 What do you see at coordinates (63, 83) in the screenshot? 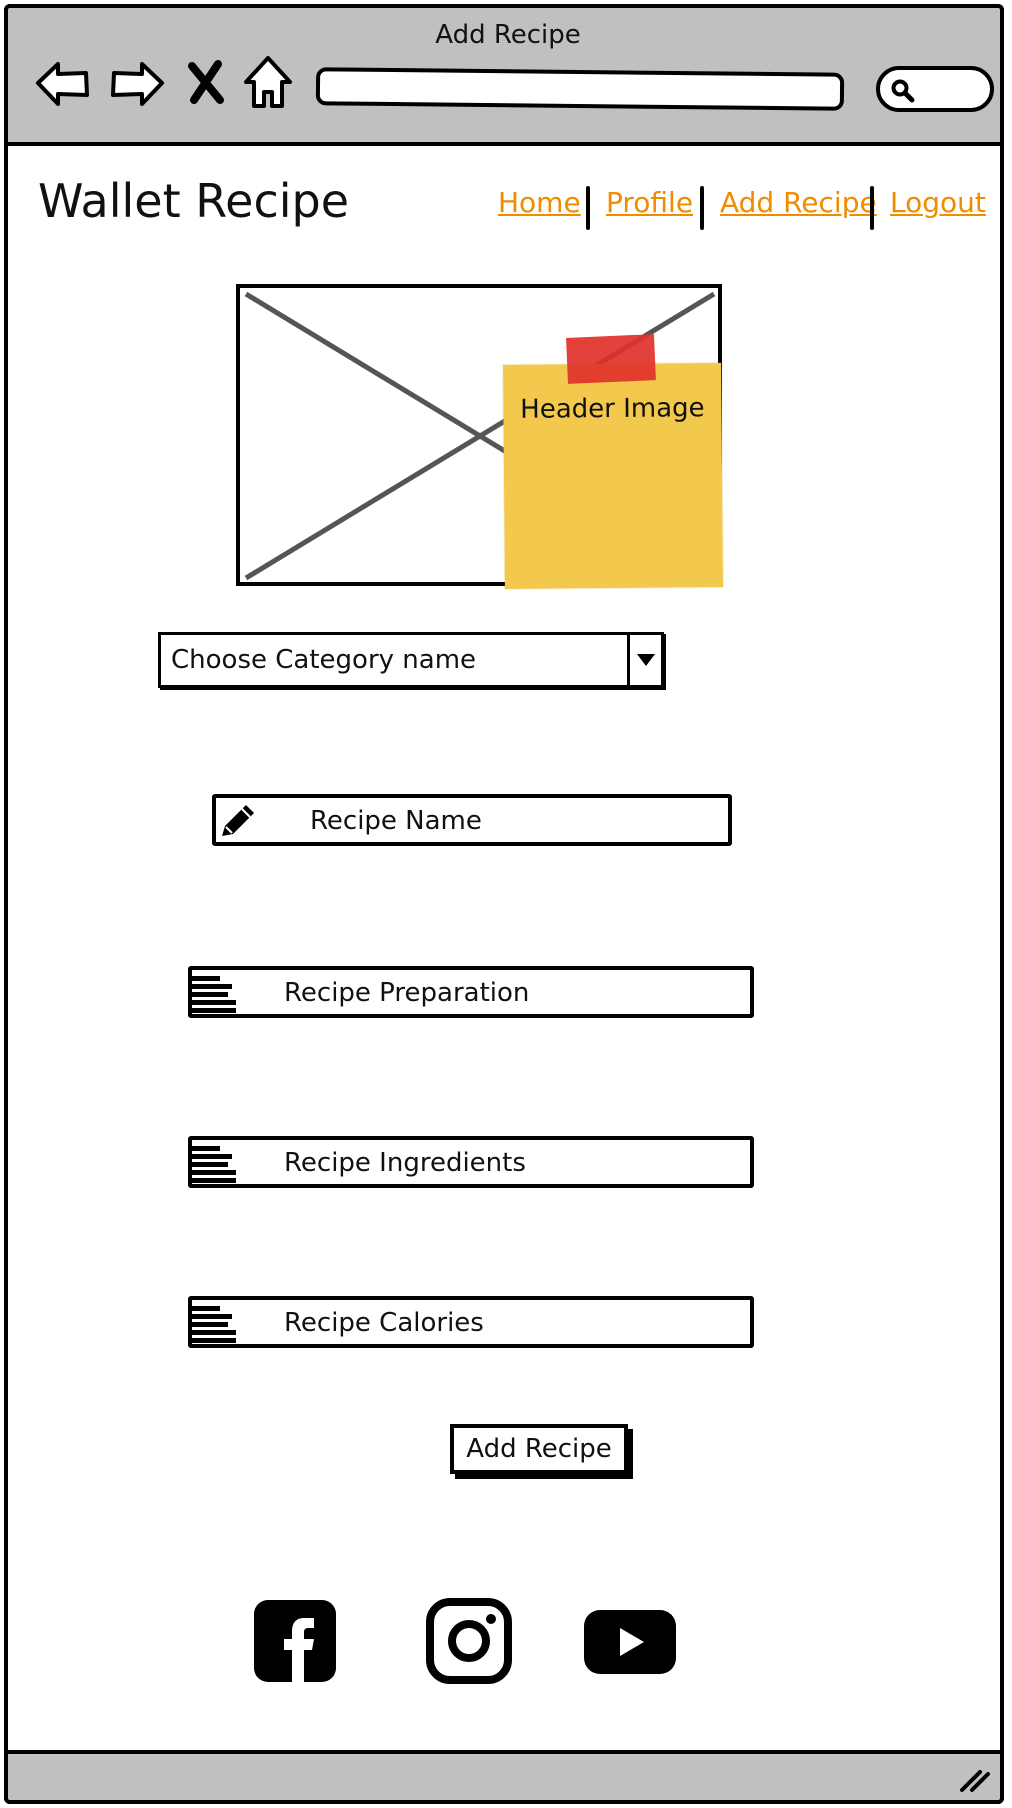
I see `back-arrow-icon` at bounding box center [63, 83].